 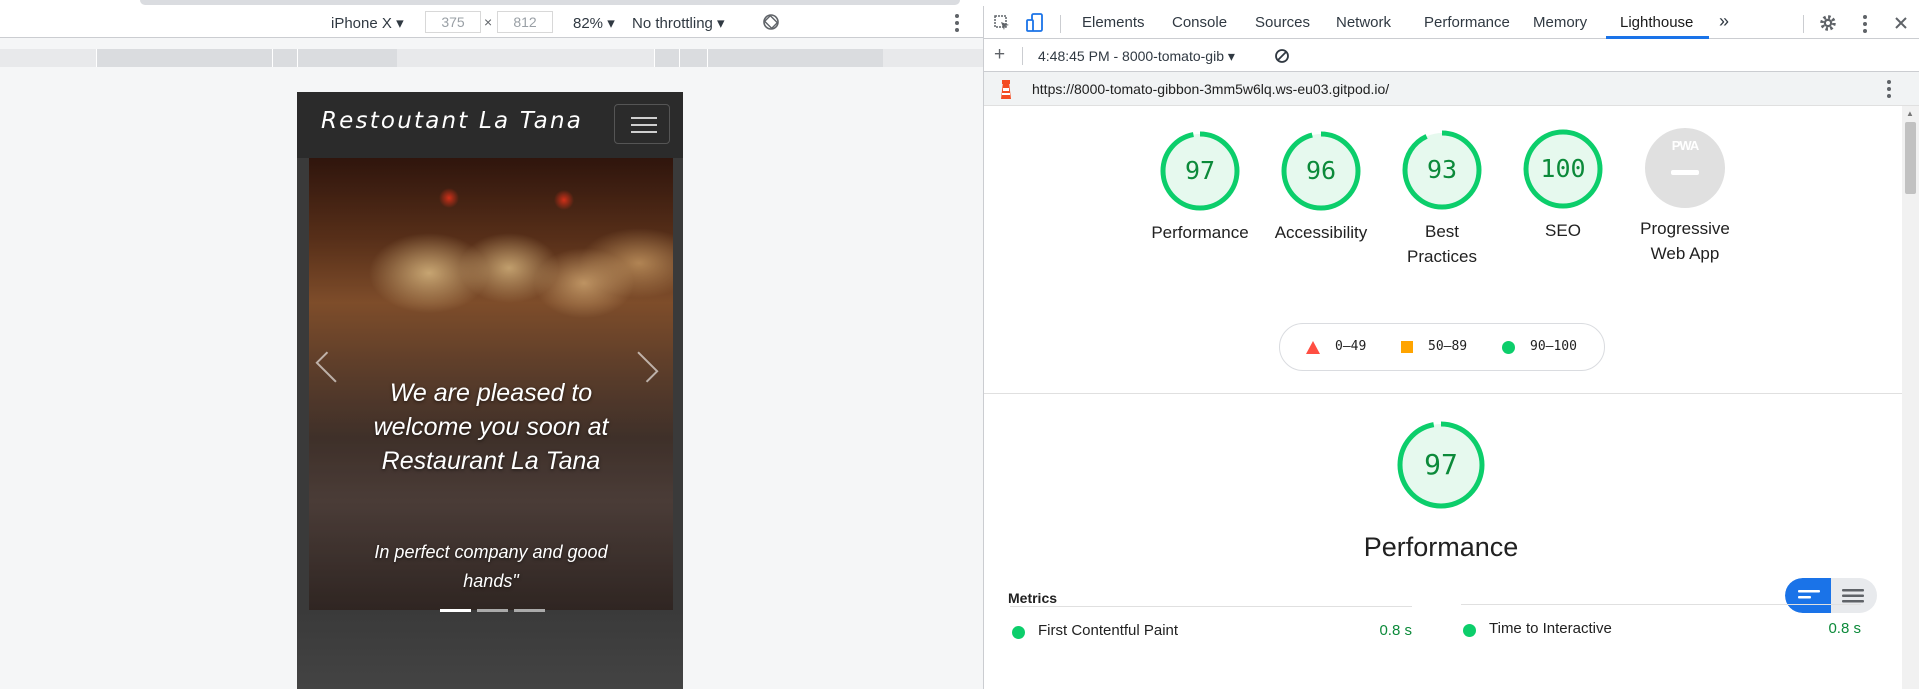 I want to click on new-report-button: +, so click(x=999, y=55).